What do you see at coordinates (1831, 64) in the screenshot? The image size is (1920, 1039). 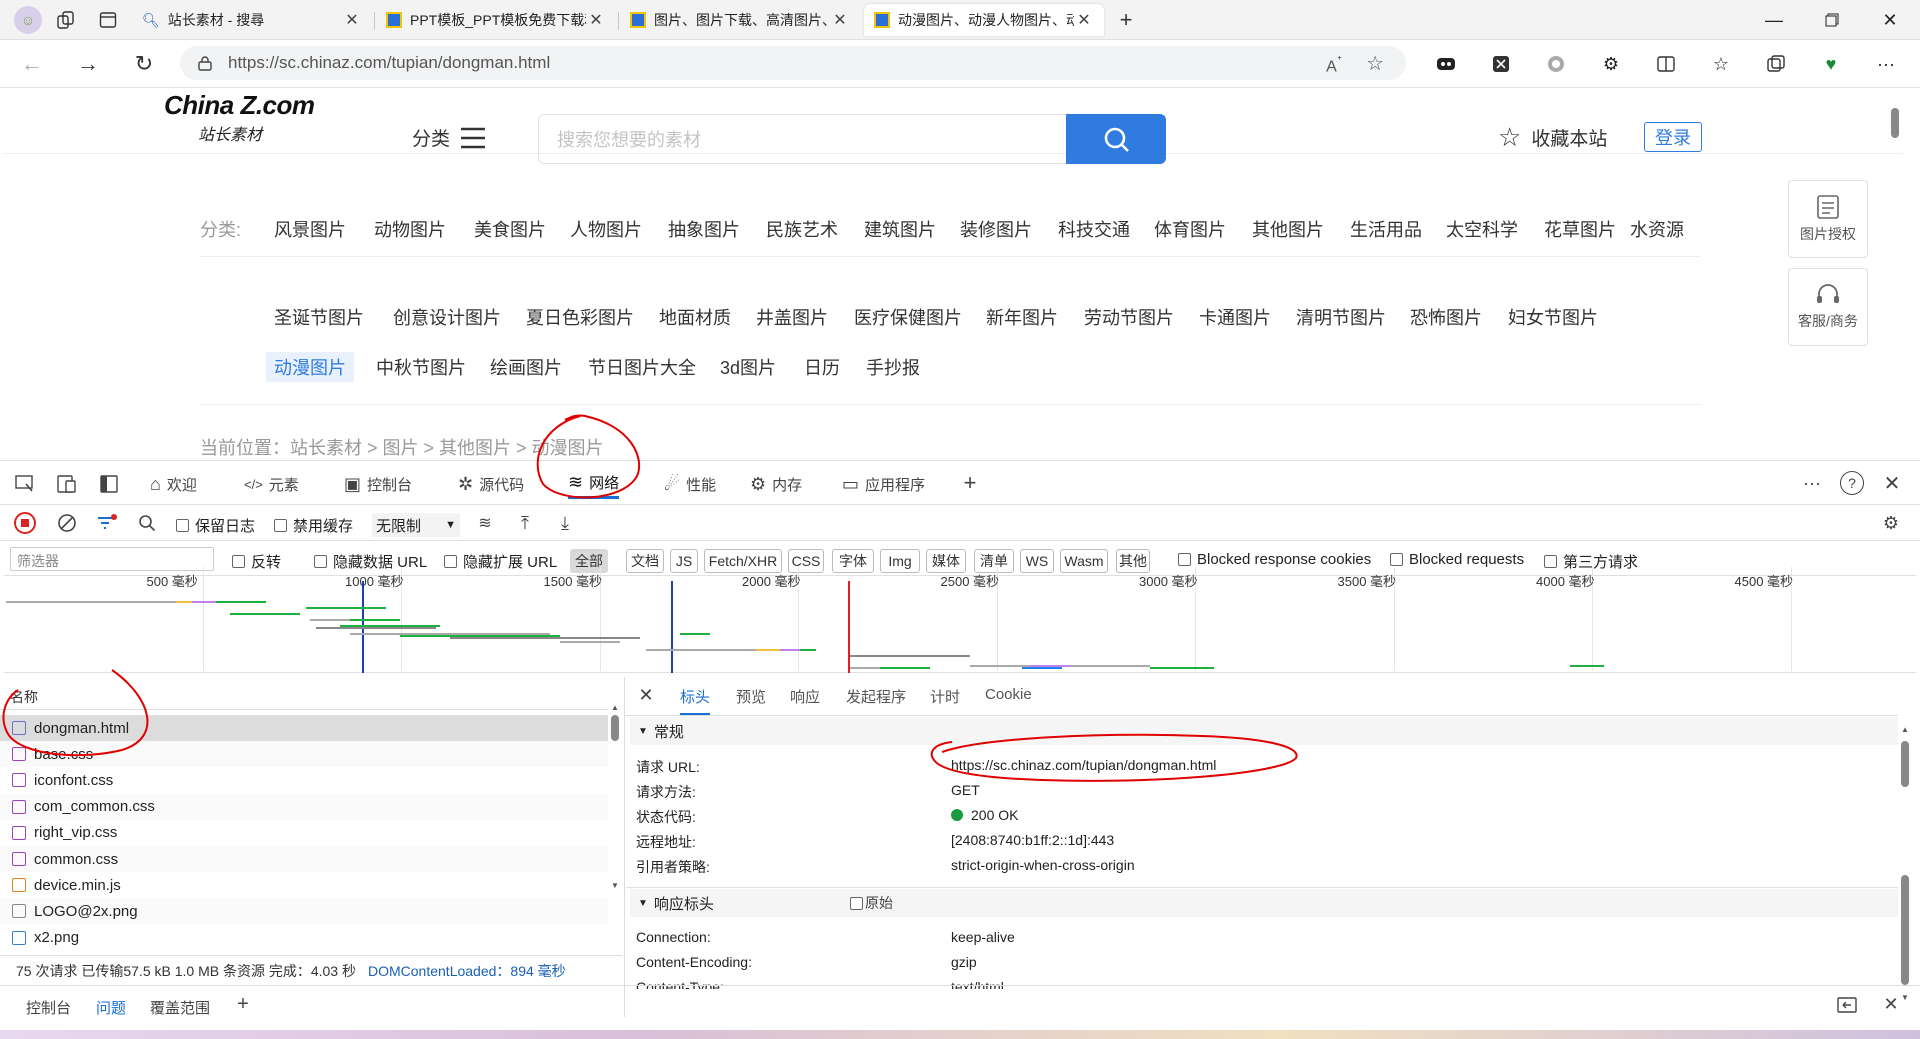 I see `performance-icon: ♥` at bounding box center [1831, 64].